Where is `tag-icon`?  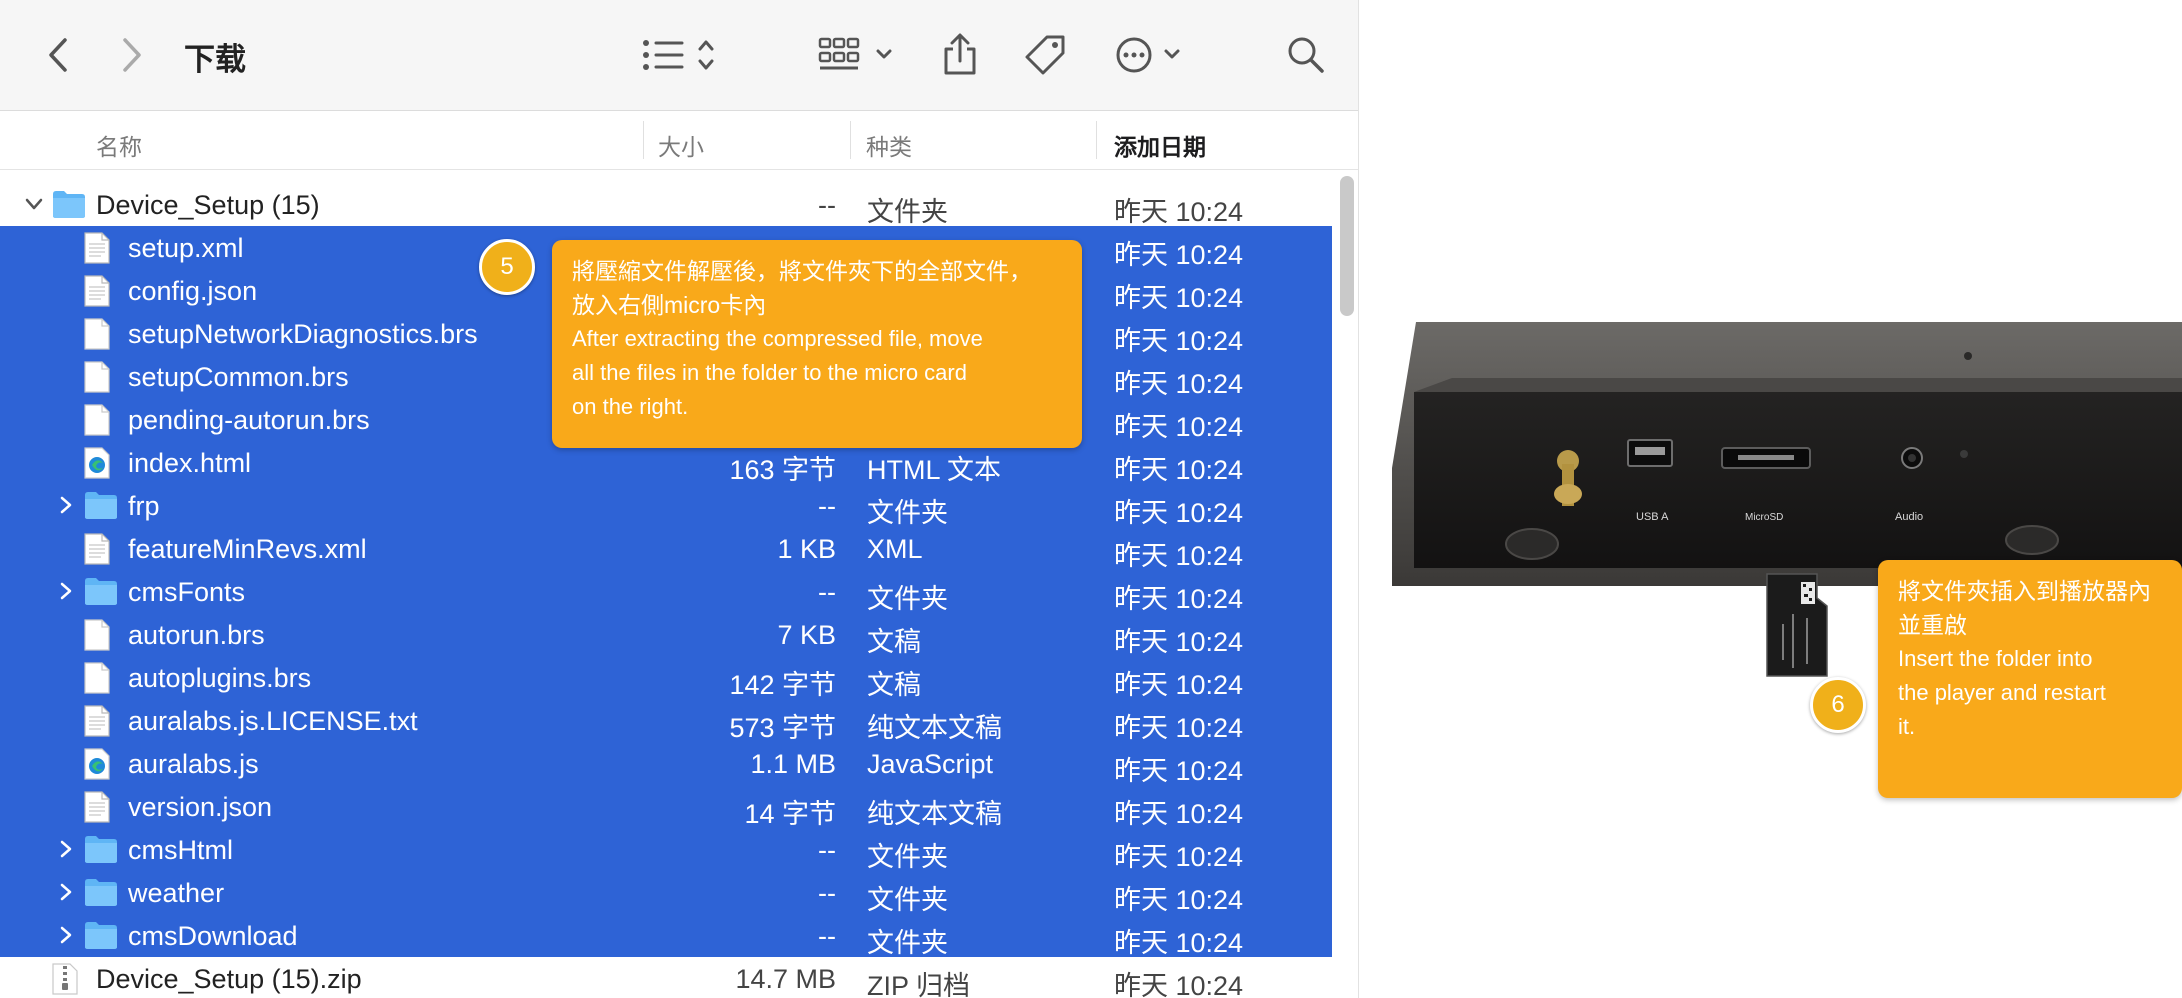 tag-icon is located at coordinates (1045, 55).